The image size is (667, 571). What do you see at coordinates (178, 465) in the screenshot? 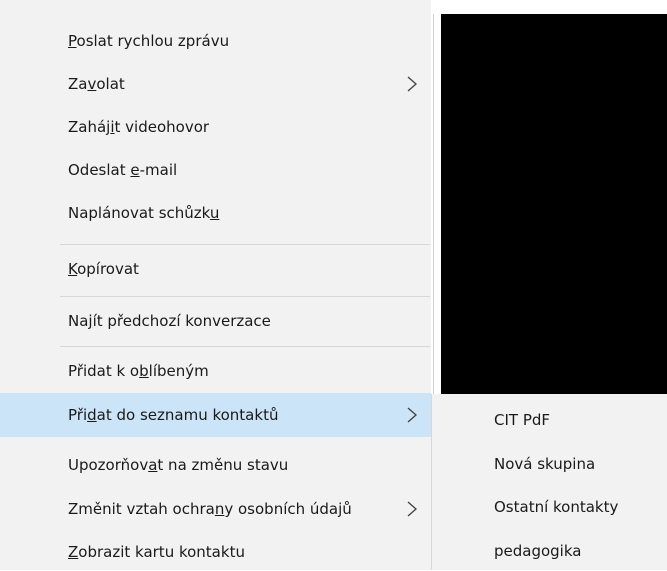
I see `menu-item-label: Upozorňovat na změnu stavu` at bounding box center [178, 465].